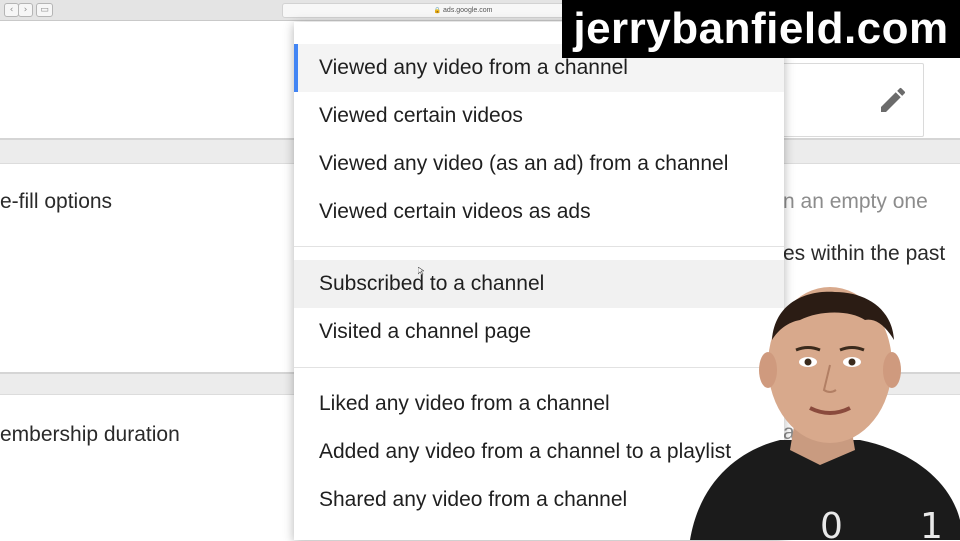 Image resolution: width=960 pixels, height=541 pixels. What do you see at coordinates (761, 29) in the screenshot?
I see `brand-watermark: jerrybanfield.com` at bounding box center [761, 29].